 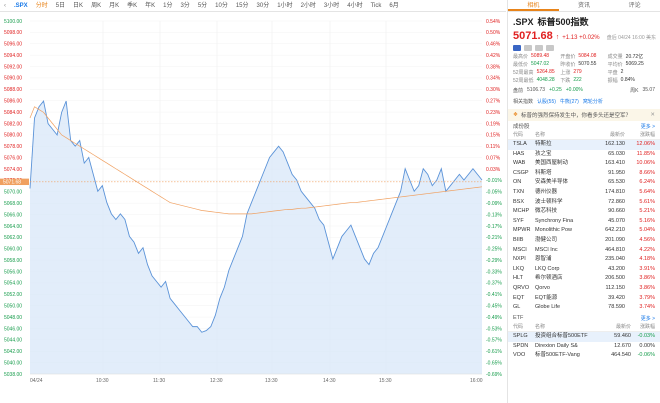 I want to click on cell-pct: 6.24%, so click(x=647, y=182).